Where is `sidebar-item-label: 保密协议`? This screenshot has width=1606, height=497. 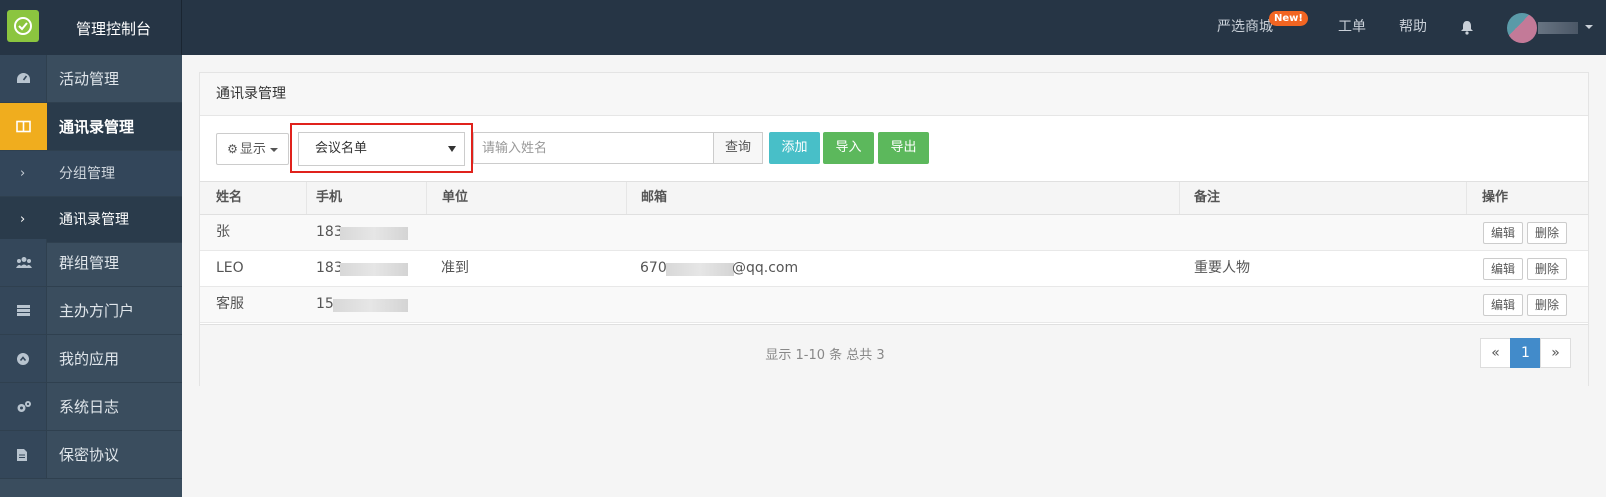
sidebar-item-label: 保密协议 is located at coordinates (89, 455).